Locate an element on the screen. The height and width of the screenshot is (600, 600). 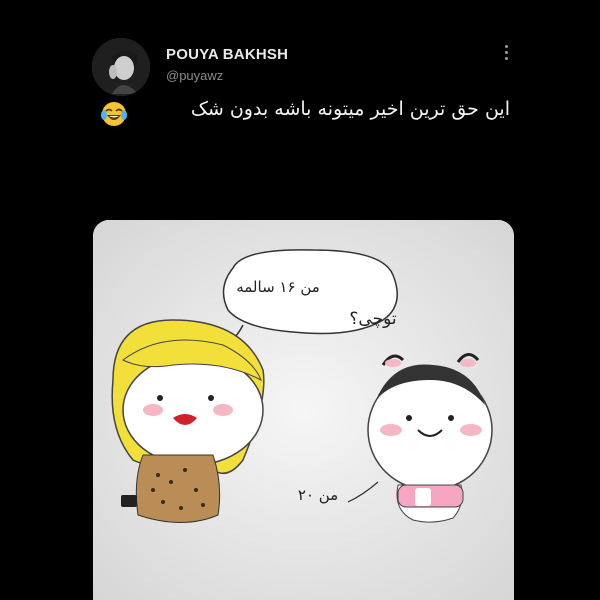
tears-of-joy-emoji is located at coordinates (114, 114).